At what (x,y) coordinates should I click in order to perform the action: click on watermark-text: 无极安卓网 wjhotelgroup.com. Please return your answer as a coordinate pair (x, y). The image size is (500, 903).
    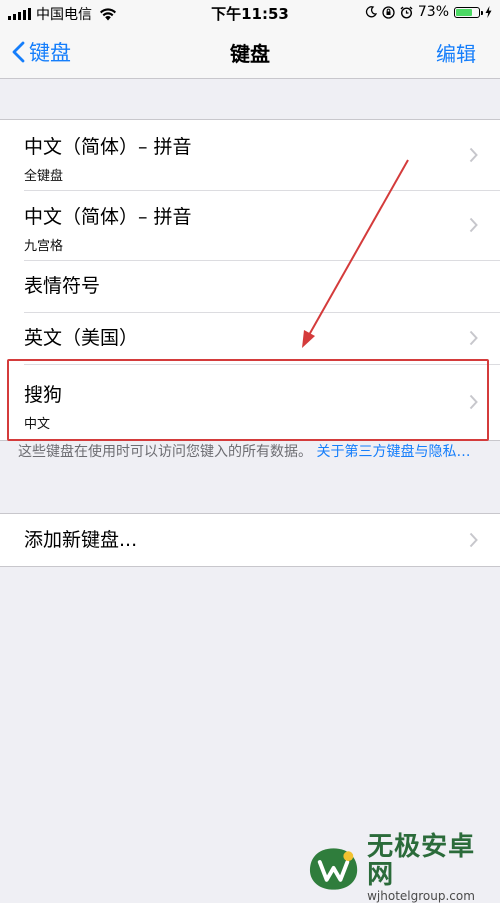
    Looking at the image, I should click on (433, 868).